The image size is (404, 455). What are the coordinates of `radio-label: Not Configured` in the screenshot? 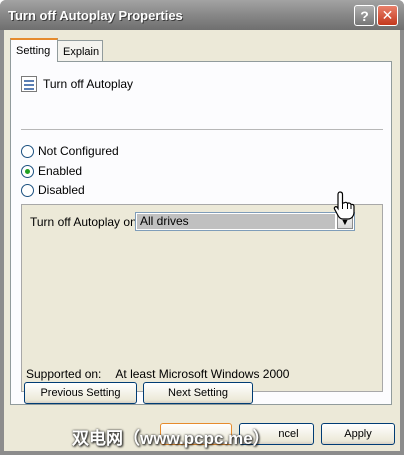 It's located at (78, 151).